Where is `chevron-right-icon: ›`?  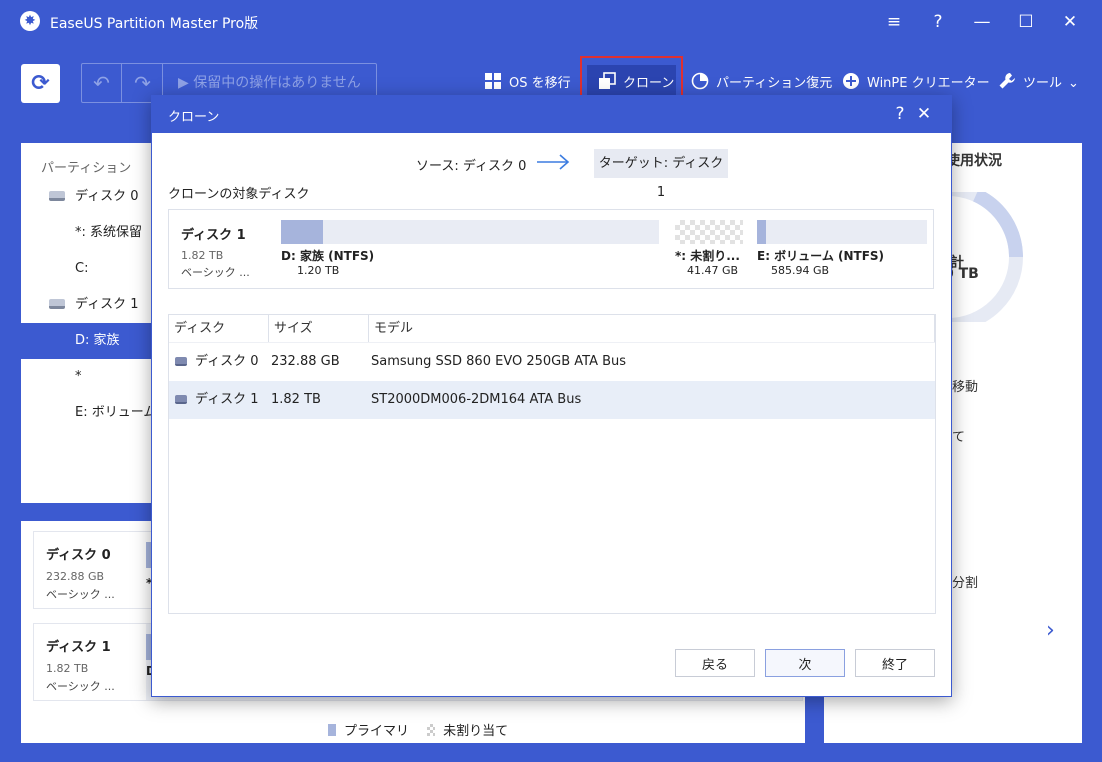 chevron-right-icon: › is located at coordinates (1050, 630).